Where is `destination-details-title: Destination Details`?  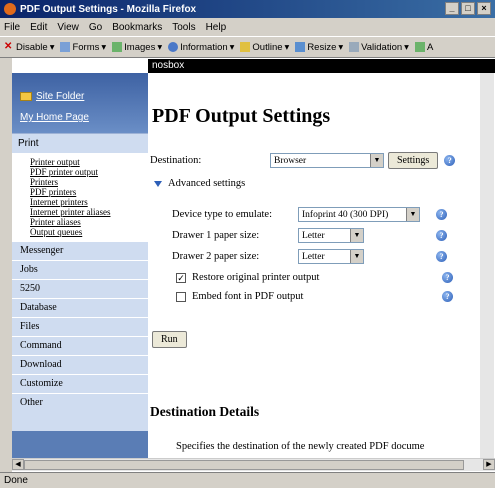 destination-details-title: Destination Details is located at coordinates (205, 411).